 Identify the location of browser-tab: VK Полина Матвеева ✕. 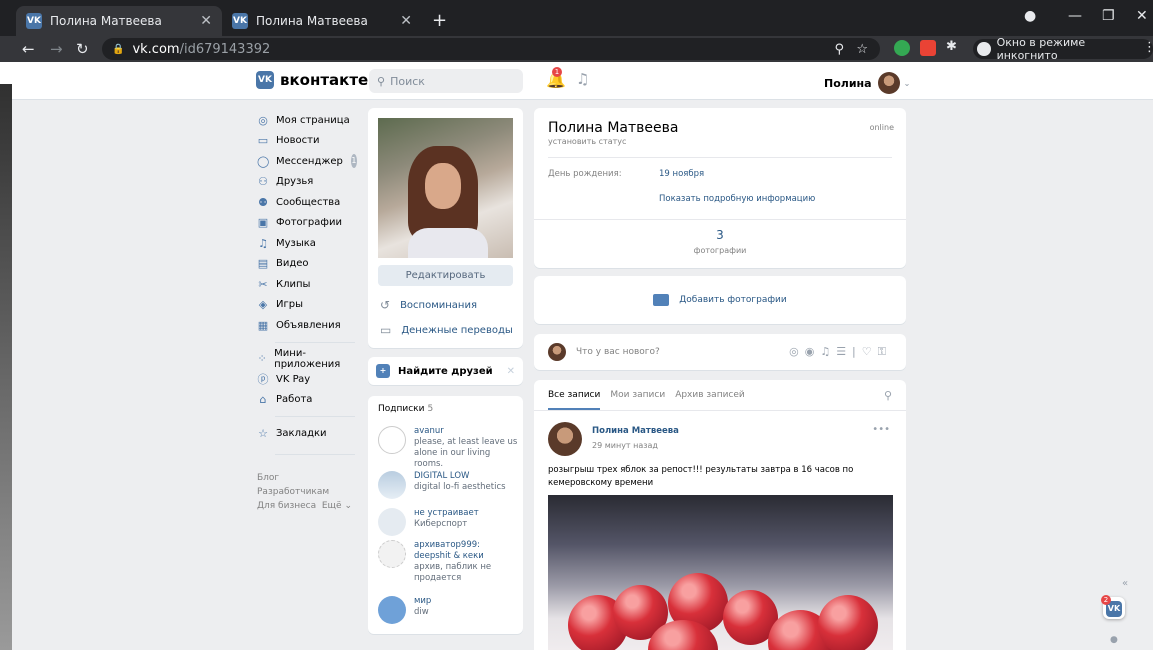
(322, 21).